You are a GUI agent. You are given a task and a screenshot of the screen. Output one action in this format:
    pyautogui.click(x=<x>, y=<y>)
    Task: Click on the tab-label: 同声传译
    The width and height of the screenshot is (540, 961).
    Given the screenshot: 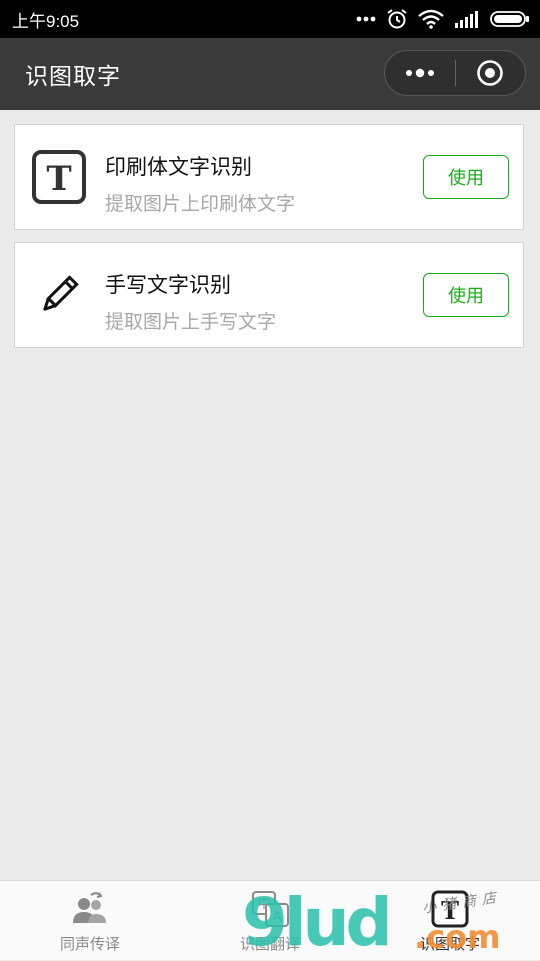 What is the action you would take?
    pyautogui.click(x=89, y=944)
    